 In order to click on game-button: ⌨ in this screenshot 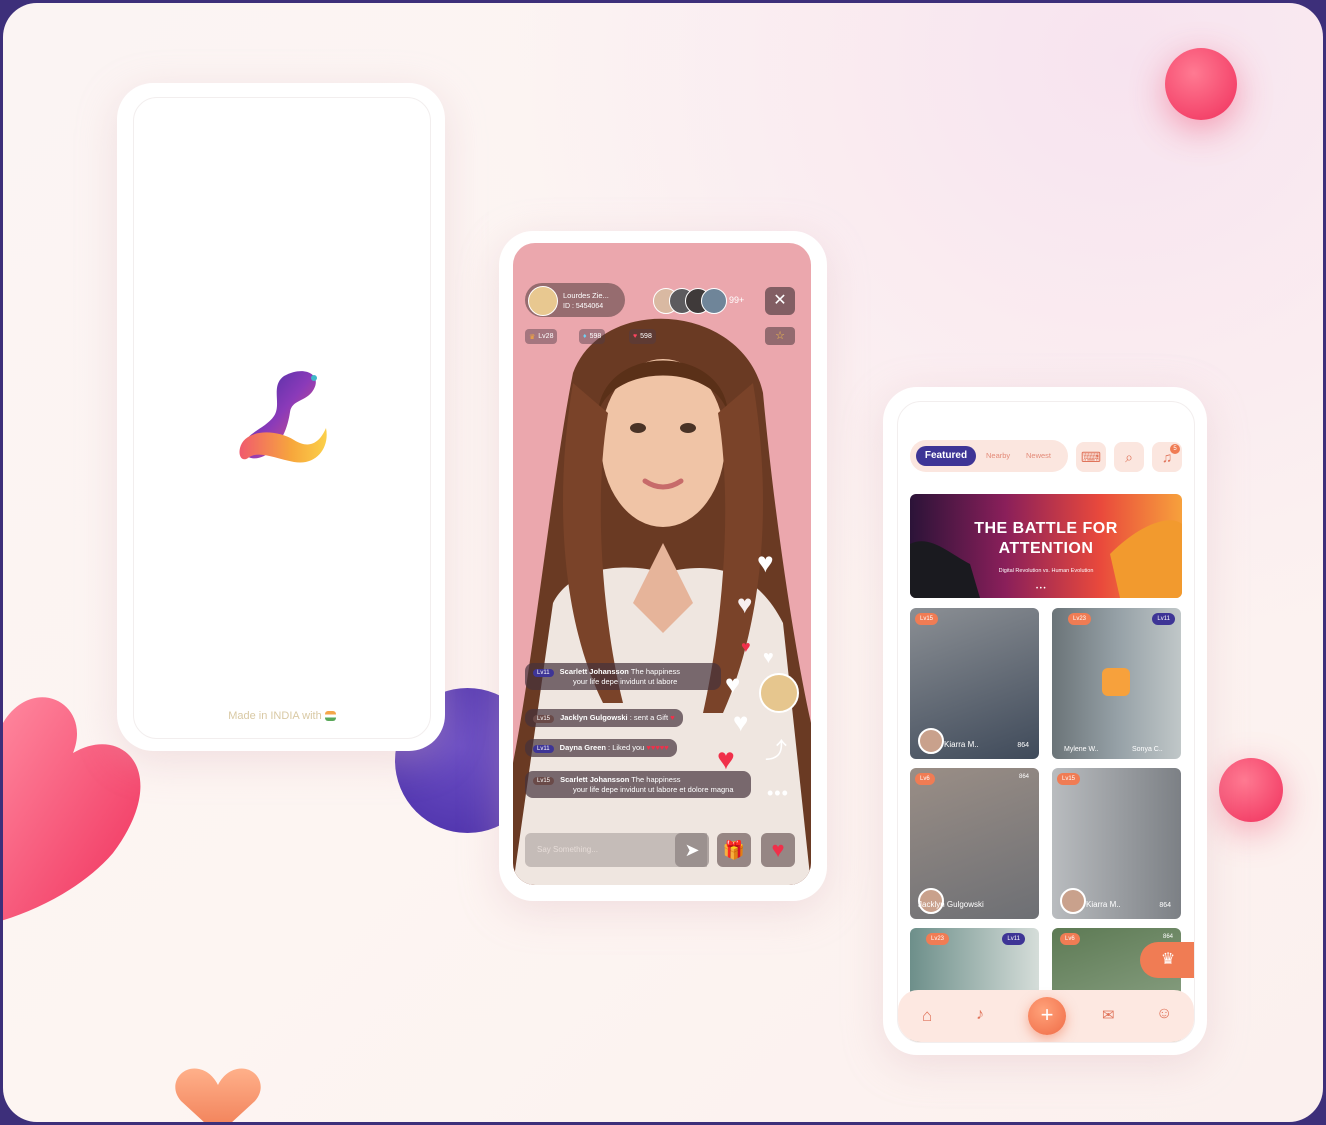, I will do `click(1091, 457)`.